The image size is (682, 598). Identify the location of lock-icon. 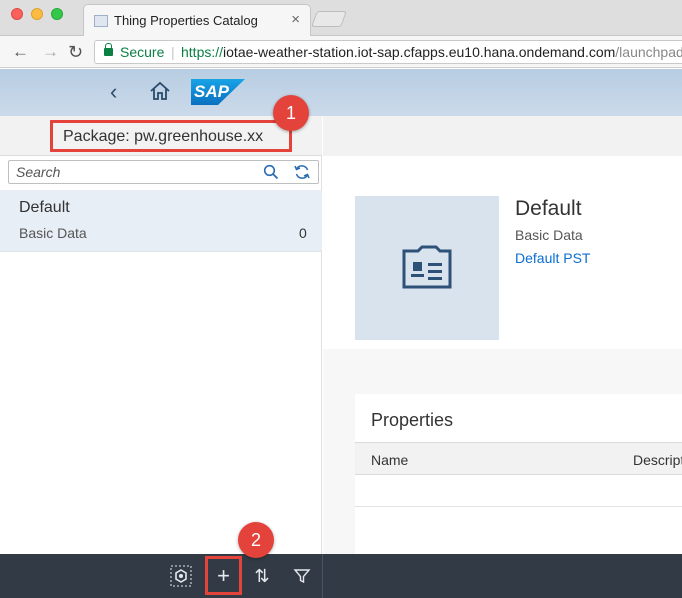
(108, 49).